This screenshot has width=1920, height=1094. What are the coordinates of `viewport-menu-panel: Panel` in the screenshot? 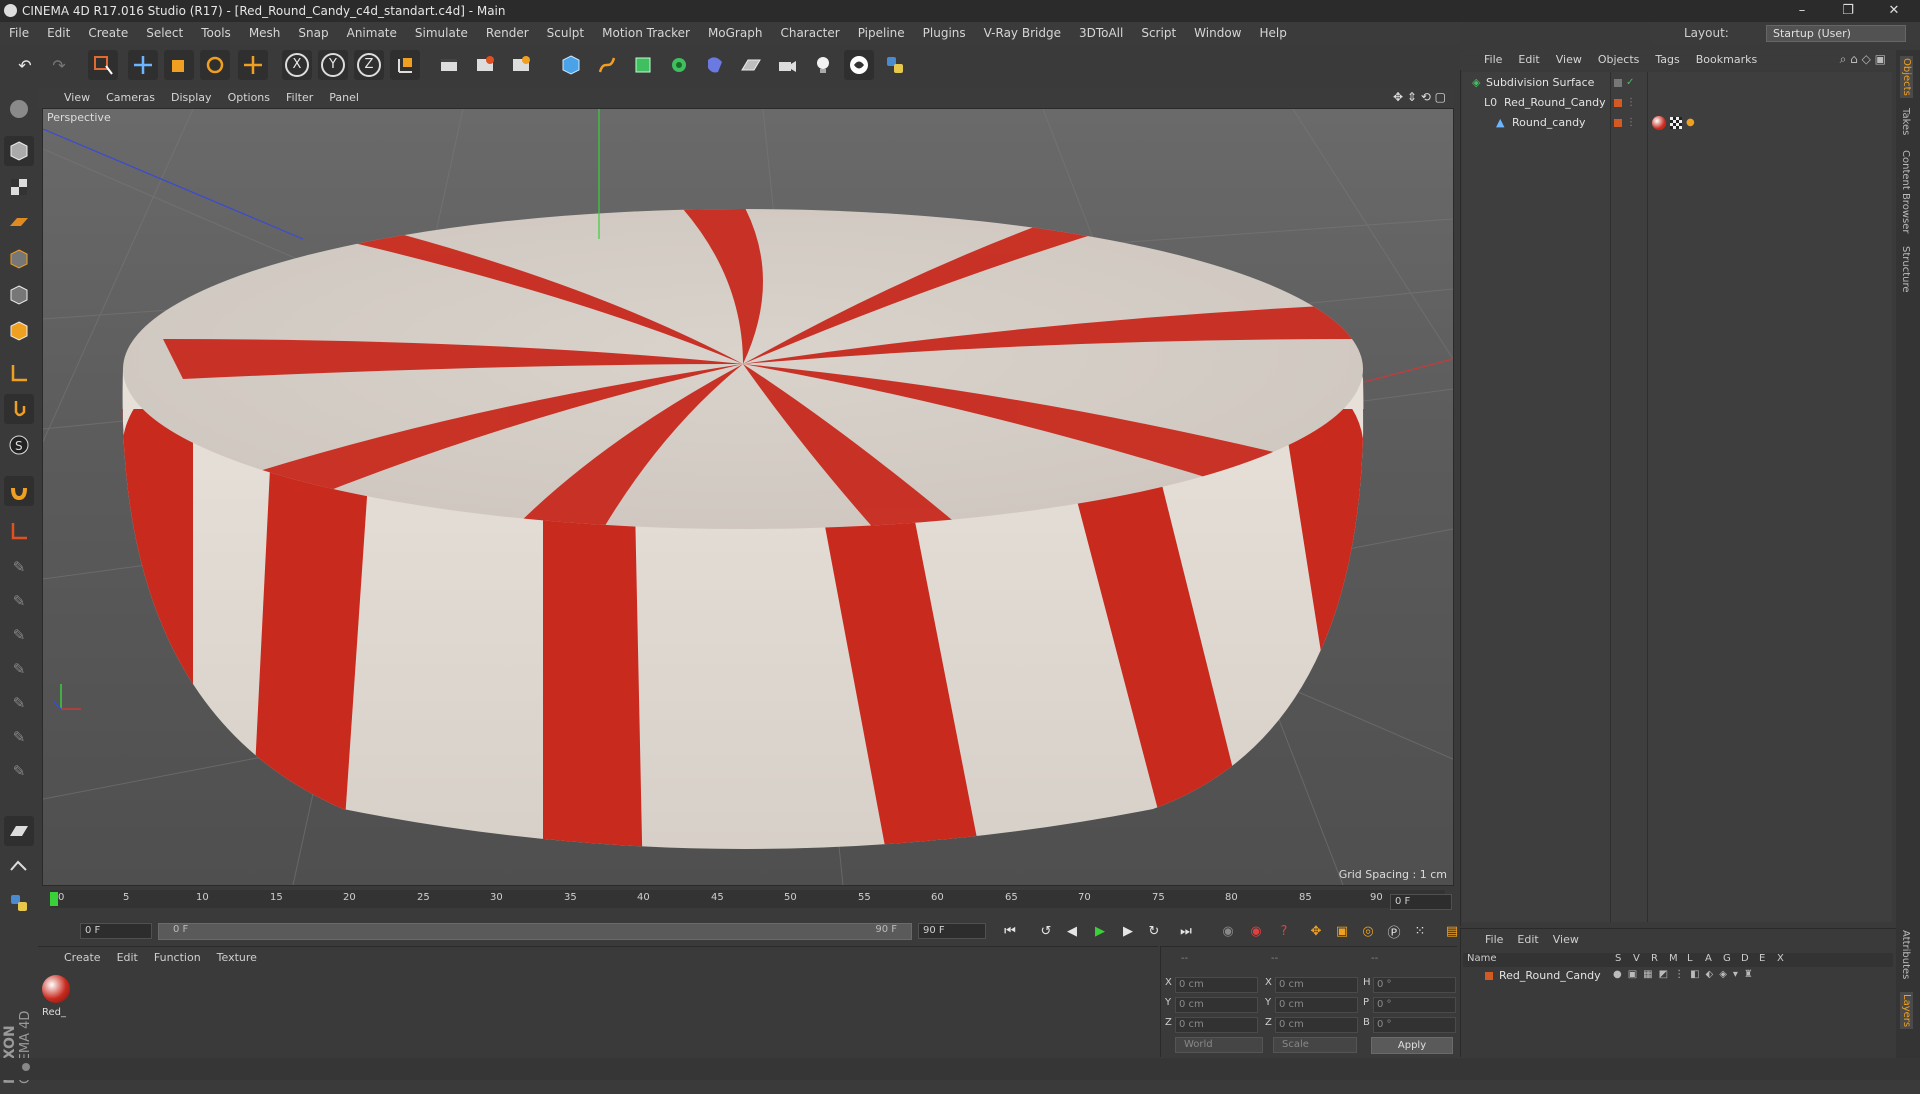 It's located at (344, 98).